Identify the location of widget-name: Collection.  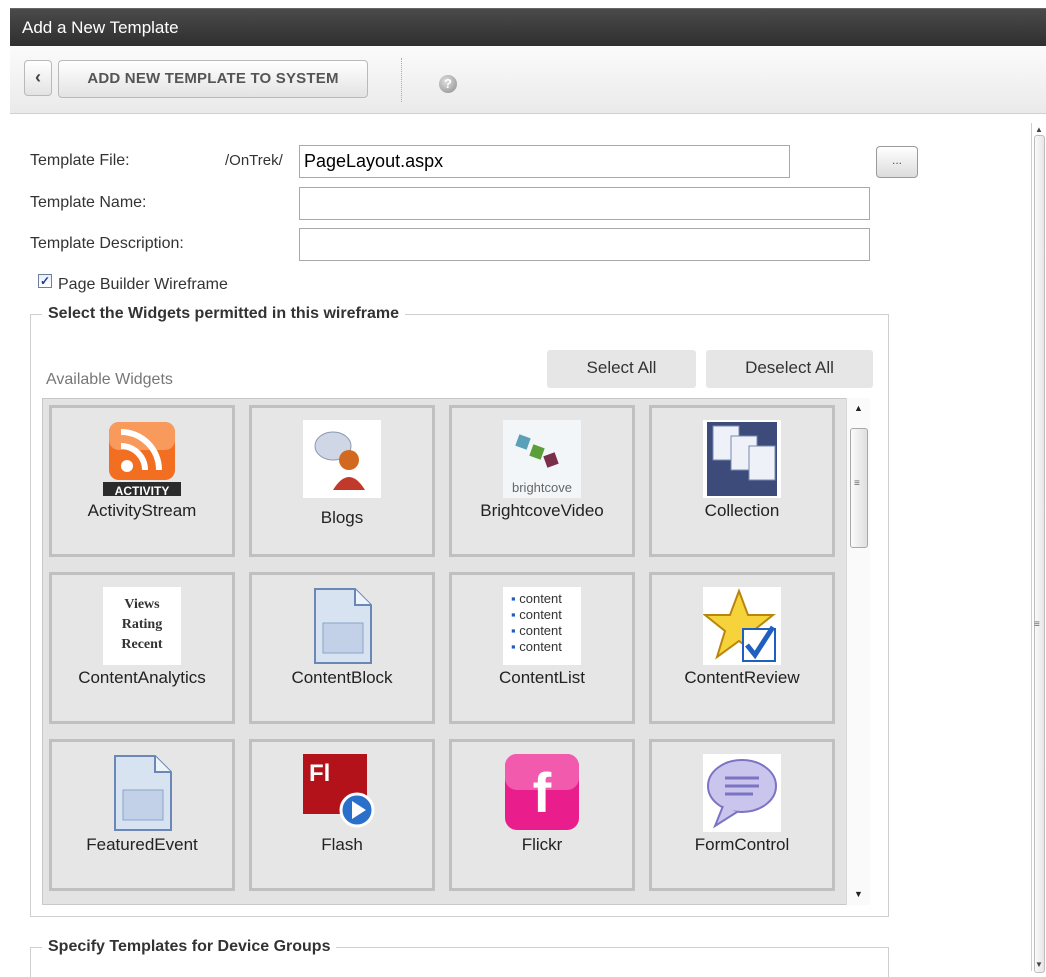
(742, 510).